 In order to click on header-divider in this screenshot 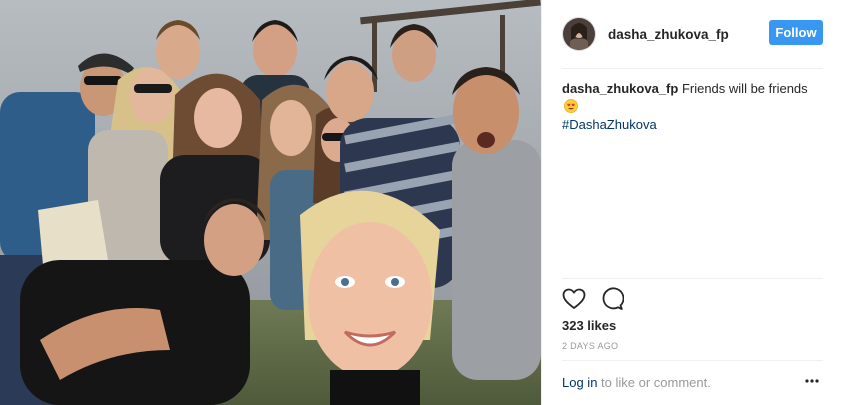, I will do `click(692, 68)`.